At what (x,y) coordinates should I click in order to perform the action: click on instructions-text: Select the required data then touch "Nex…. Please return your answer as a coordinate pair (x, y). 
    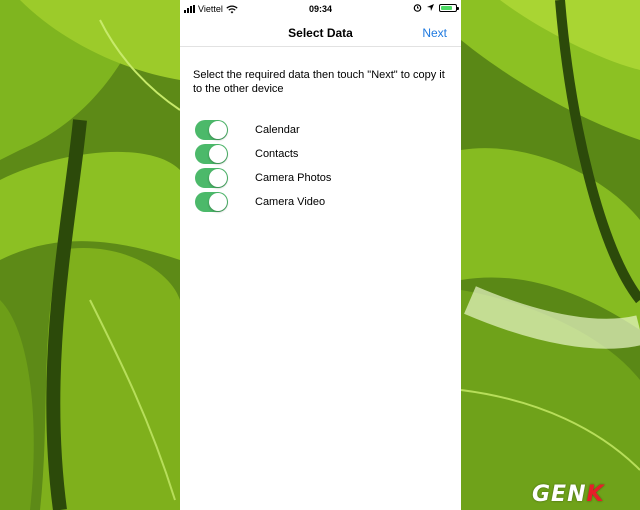
    Looking at the image, I should click on (319, 82).